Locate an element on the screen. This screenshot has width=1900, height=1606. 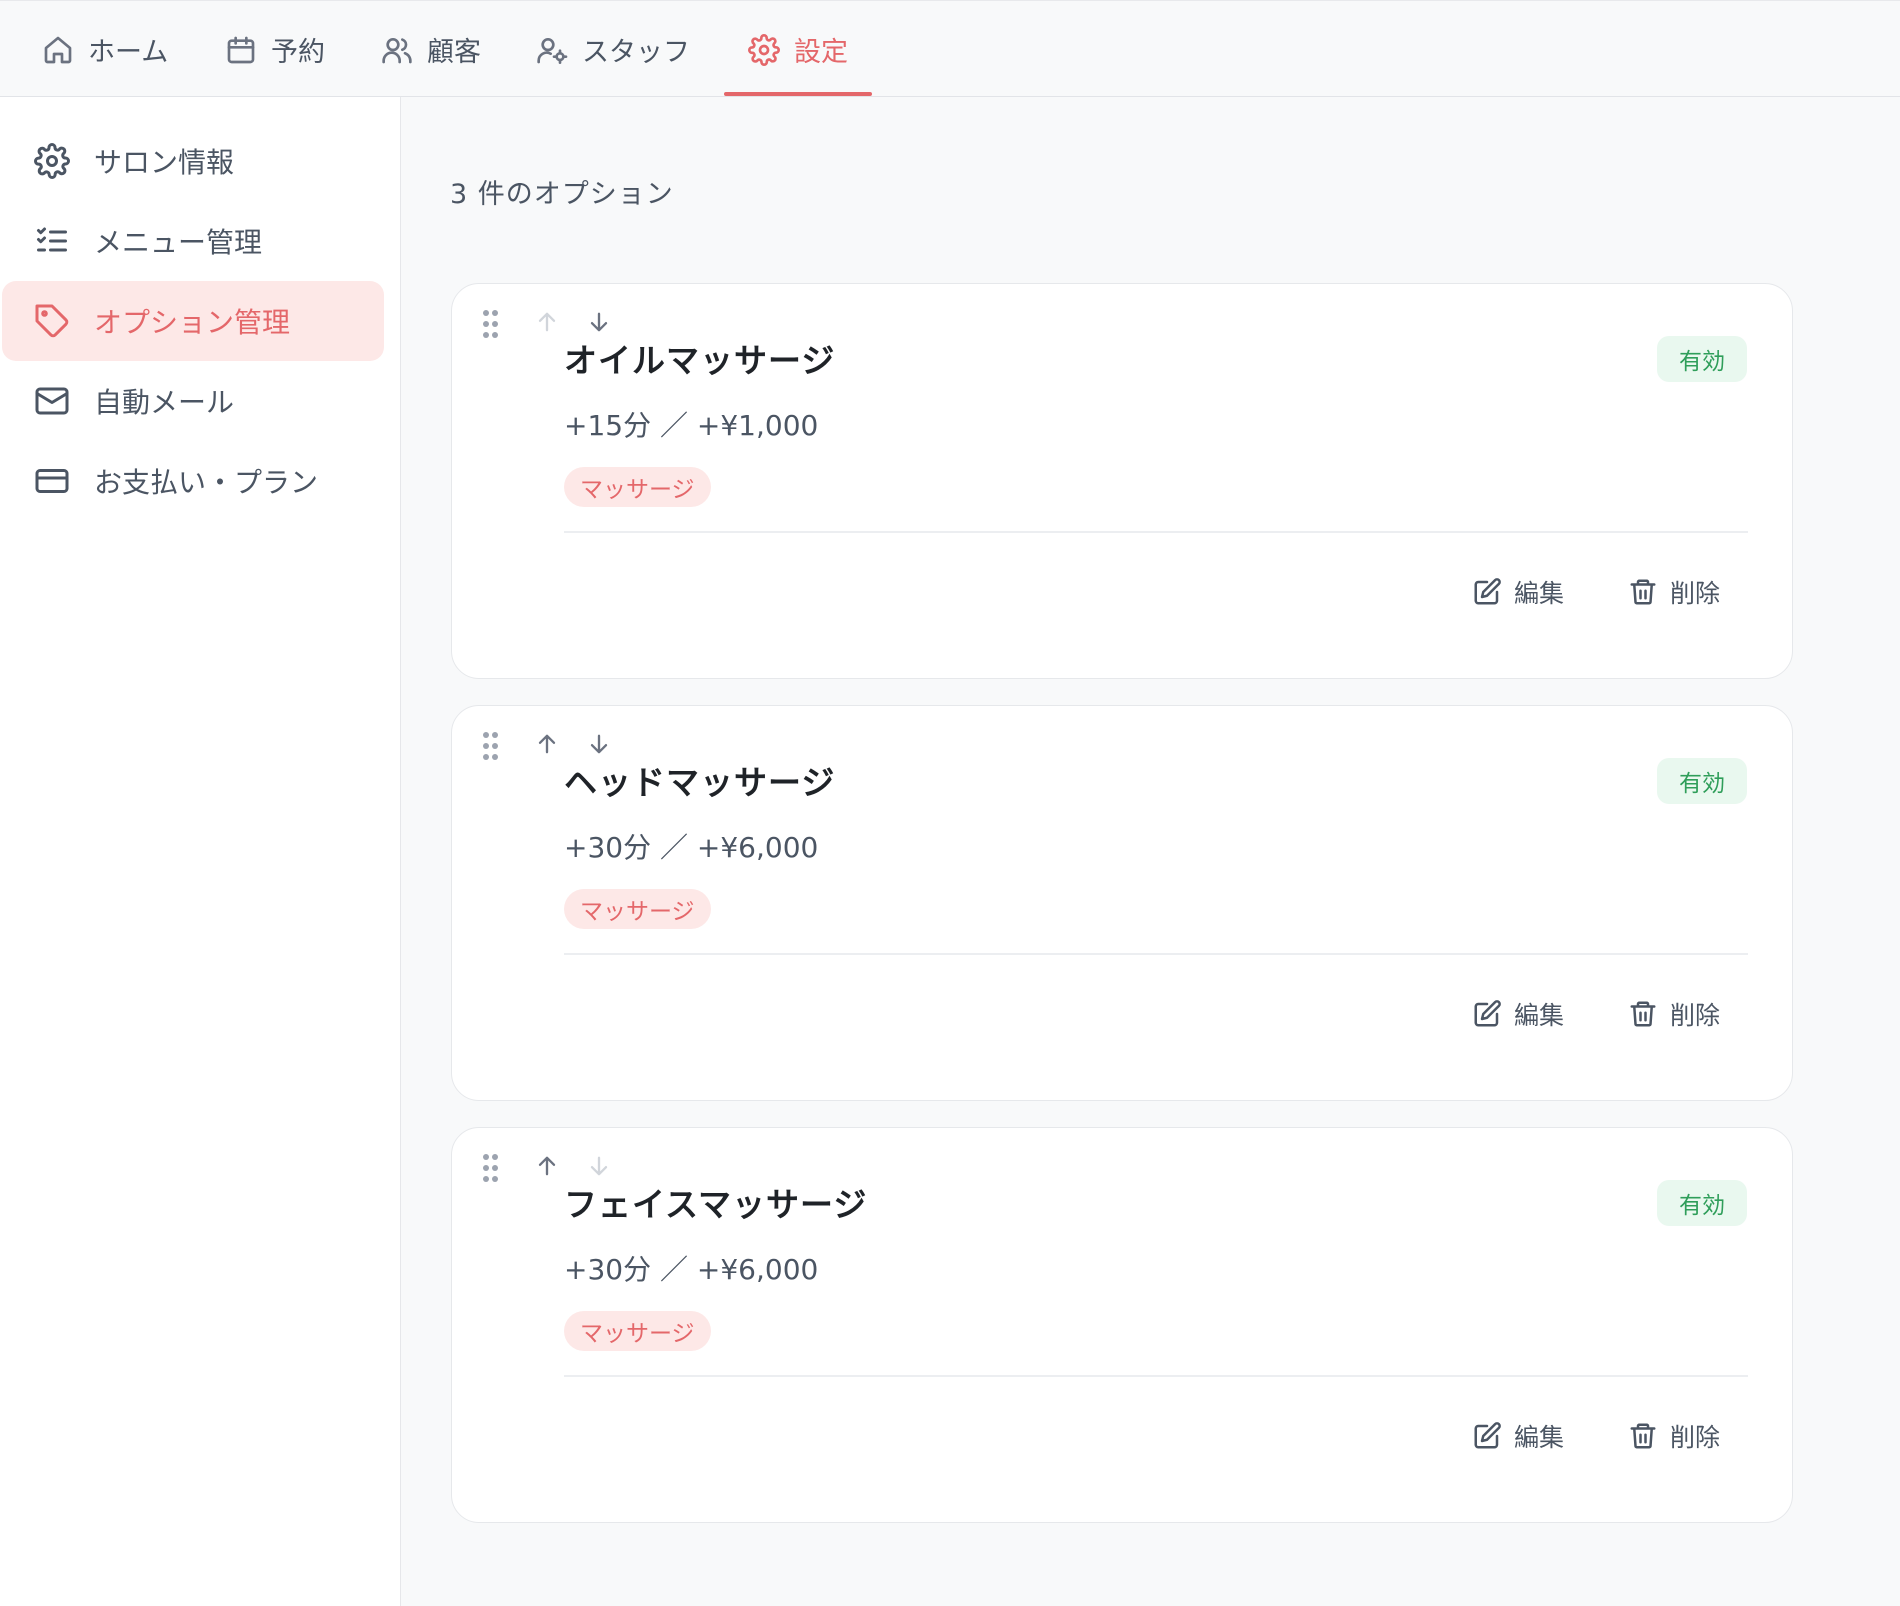
sidebar-item-billing: お支払い・プラン is located at coordinates (193, 481).